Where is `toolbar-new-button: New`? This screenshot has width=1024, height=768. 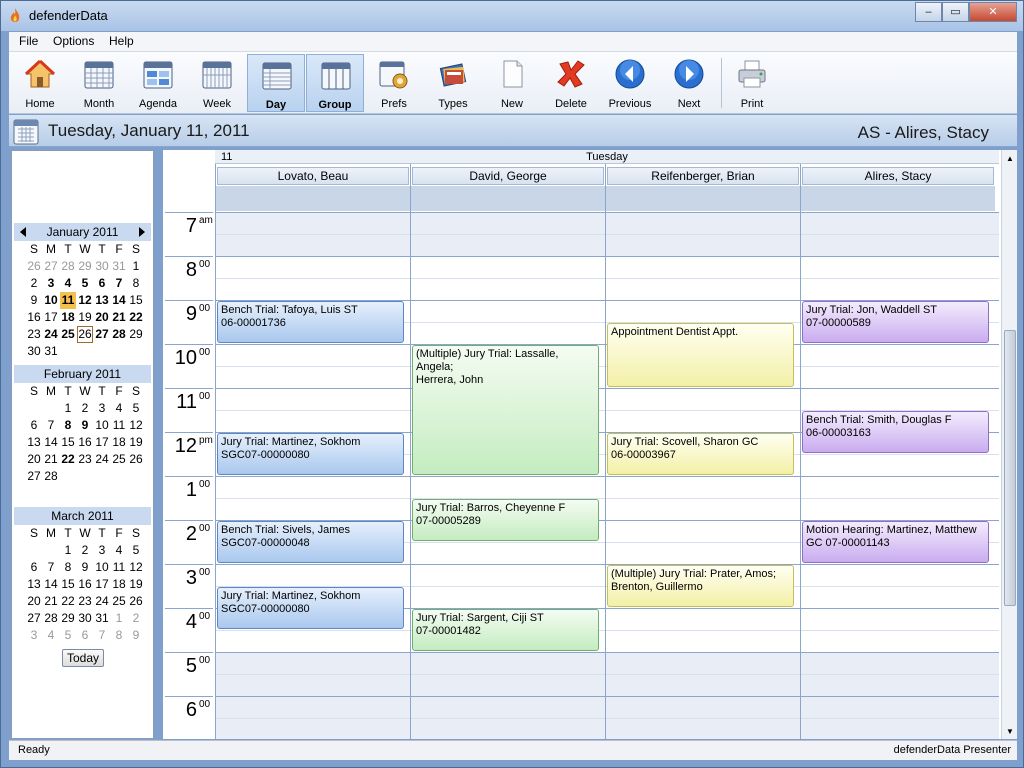 toolbar-new-button: New is located at coordinates (512, 83).